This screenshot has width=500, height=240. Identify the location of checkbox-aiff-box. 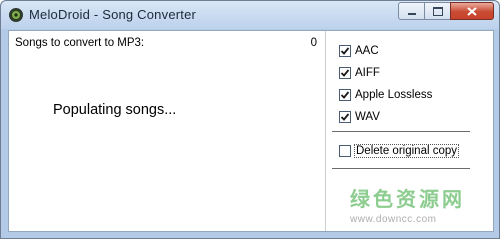
(345, 73).